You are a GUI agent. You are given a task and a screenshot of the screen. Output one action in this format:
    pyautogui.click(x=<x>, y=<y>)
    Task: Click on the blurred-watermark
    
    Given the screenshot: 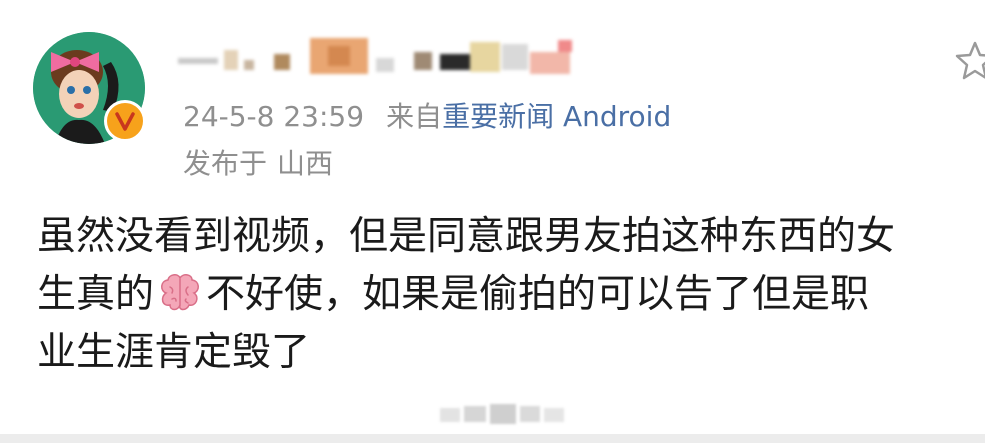 What is the action you would take?
    pyautogui.click(x=502, y=414)
    